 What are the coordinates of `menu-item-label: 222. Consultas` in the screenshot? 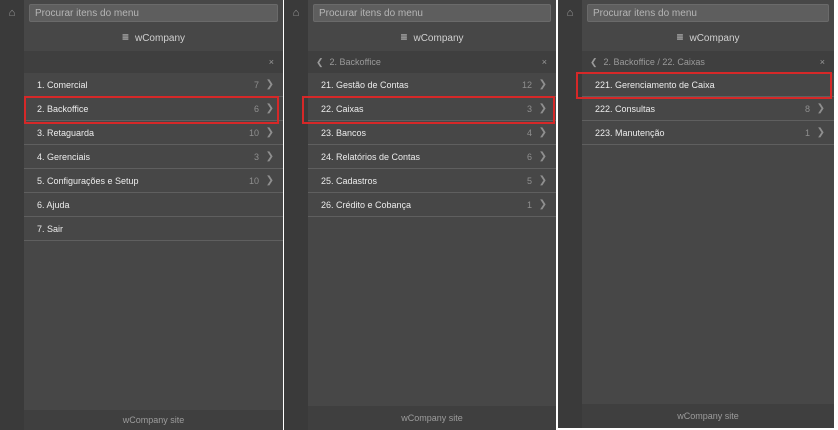 It's located at (625, 109).